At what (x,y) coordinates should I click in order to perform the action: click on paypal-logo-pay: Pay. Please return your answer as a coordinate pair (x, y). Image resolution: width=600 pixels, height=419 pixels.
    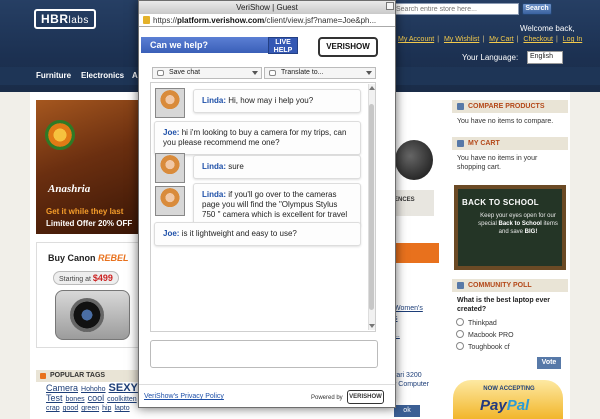
    Looking at the image, I should click on (493, 405).